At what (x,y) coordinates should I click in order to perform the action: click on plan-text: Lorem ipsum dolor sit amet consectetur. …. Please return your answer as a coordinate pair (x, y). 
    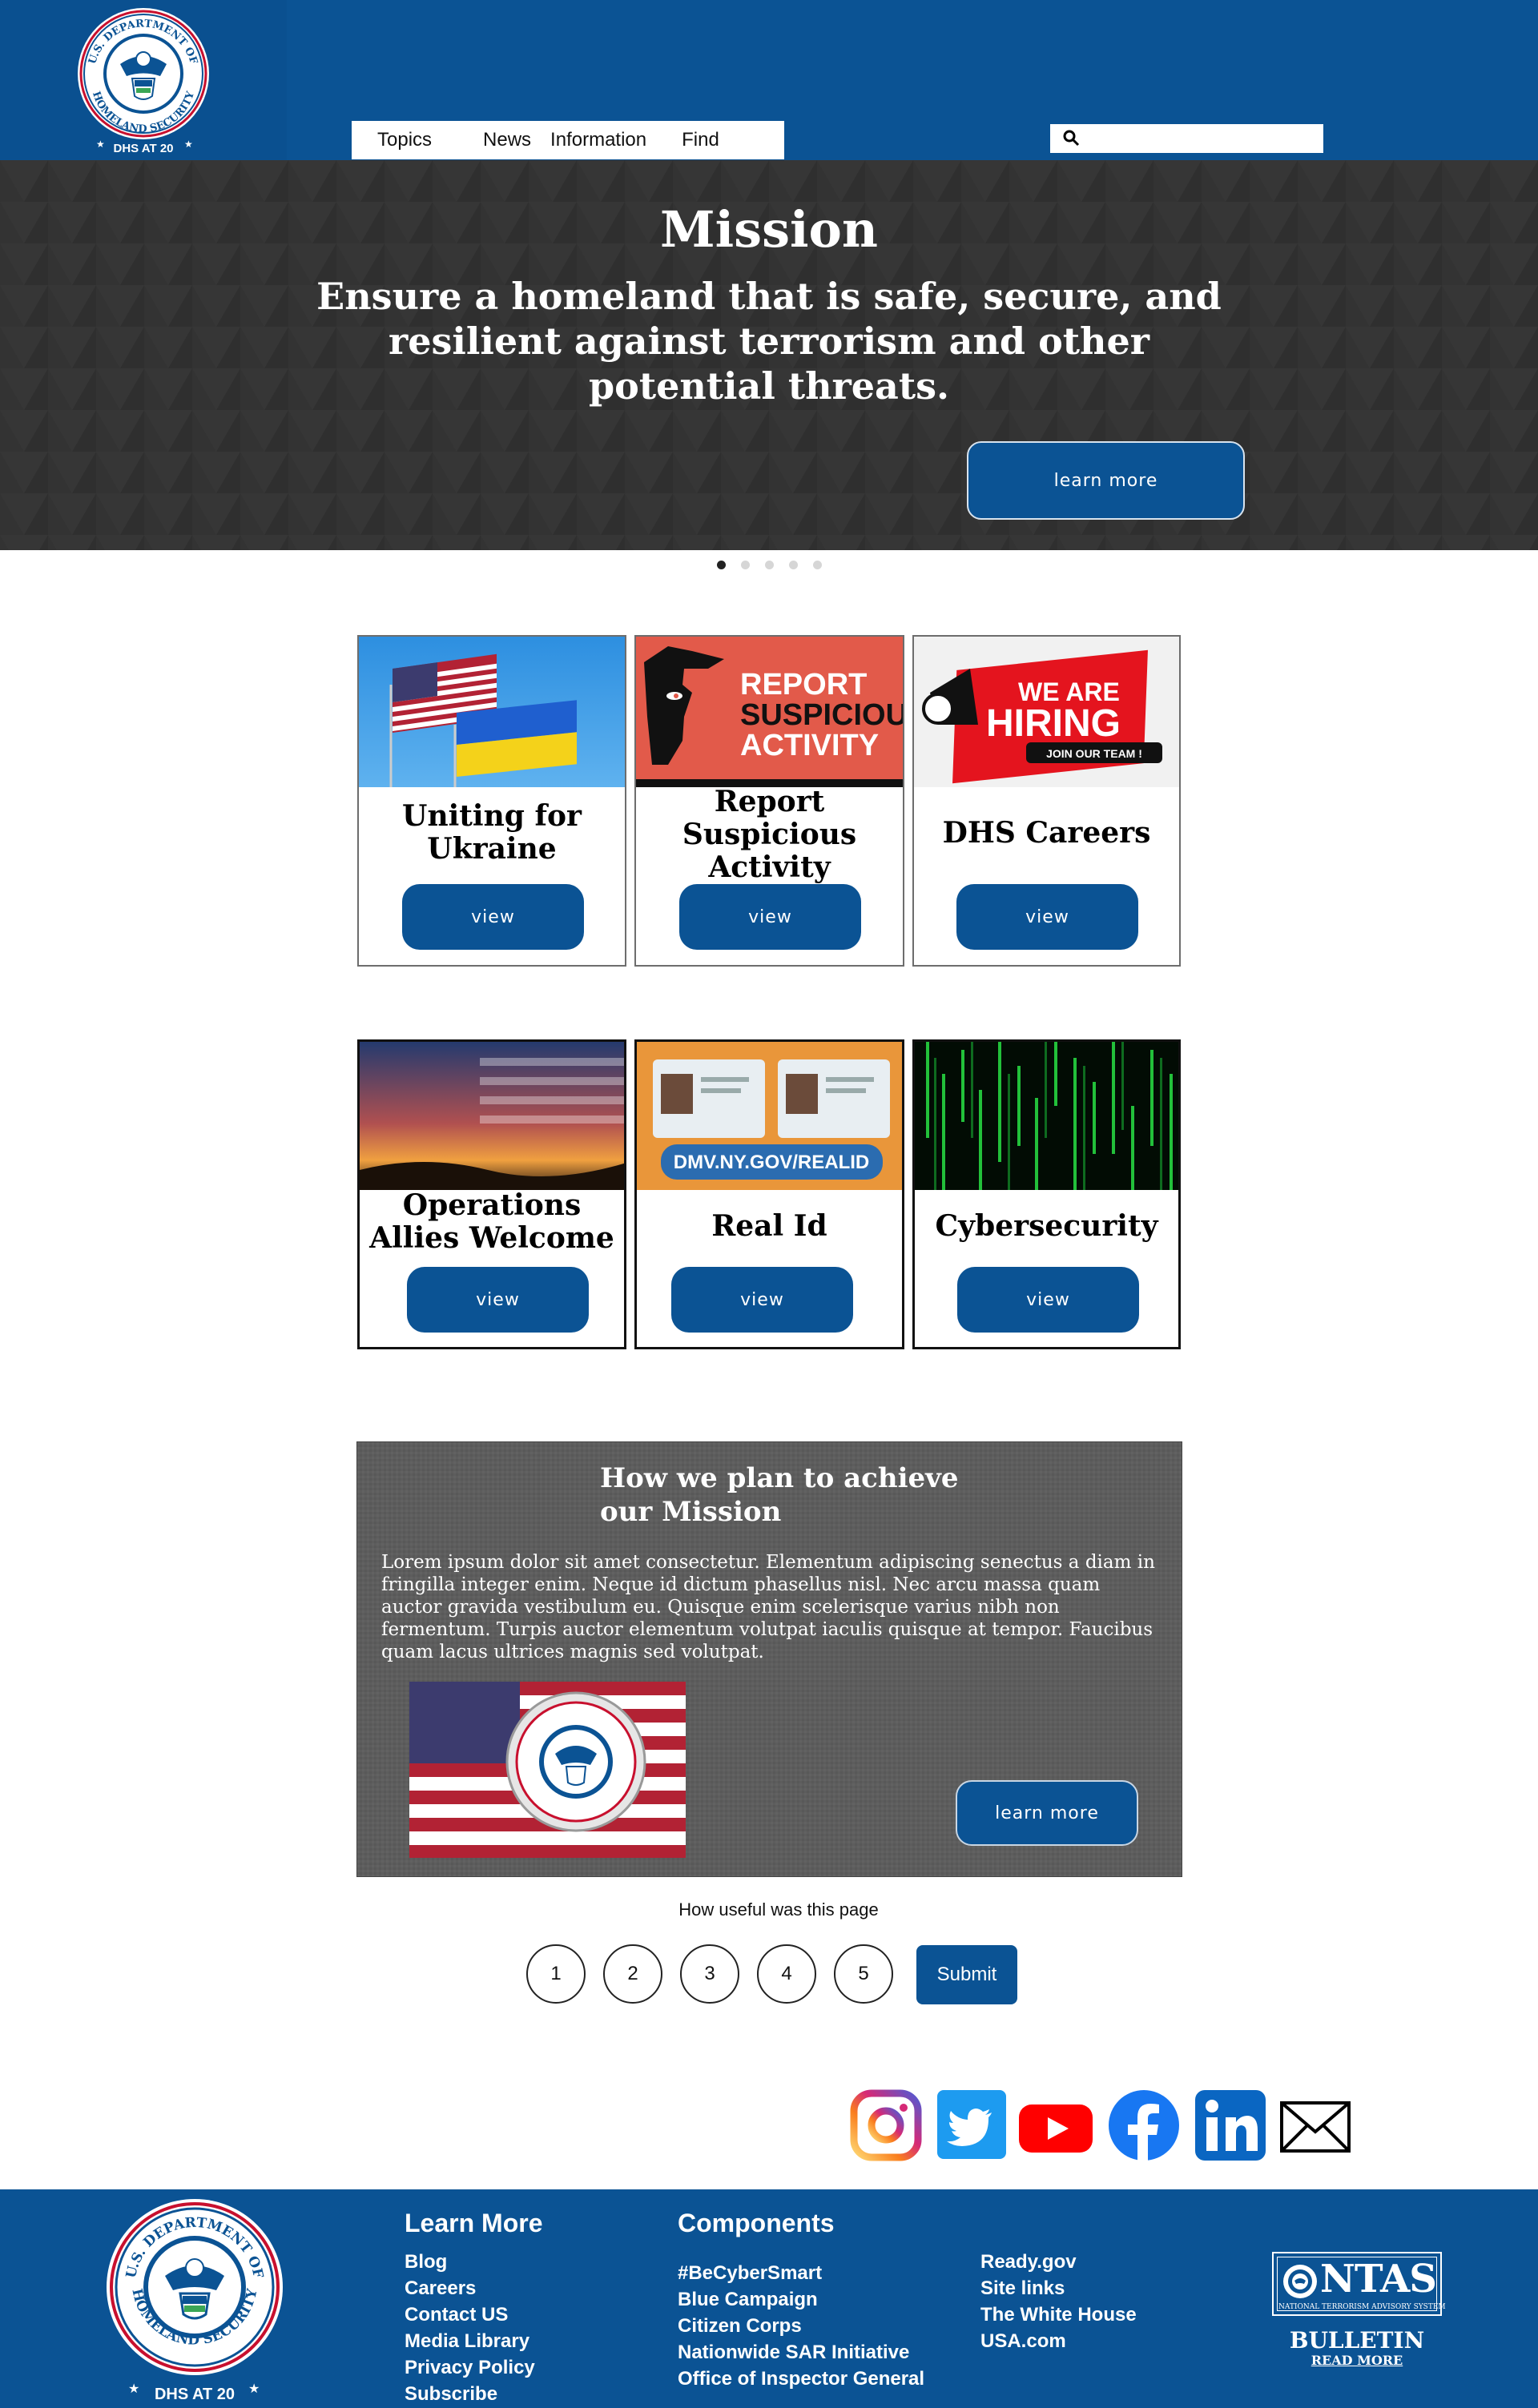
    Looking at the image, I should click on (768, 1607).